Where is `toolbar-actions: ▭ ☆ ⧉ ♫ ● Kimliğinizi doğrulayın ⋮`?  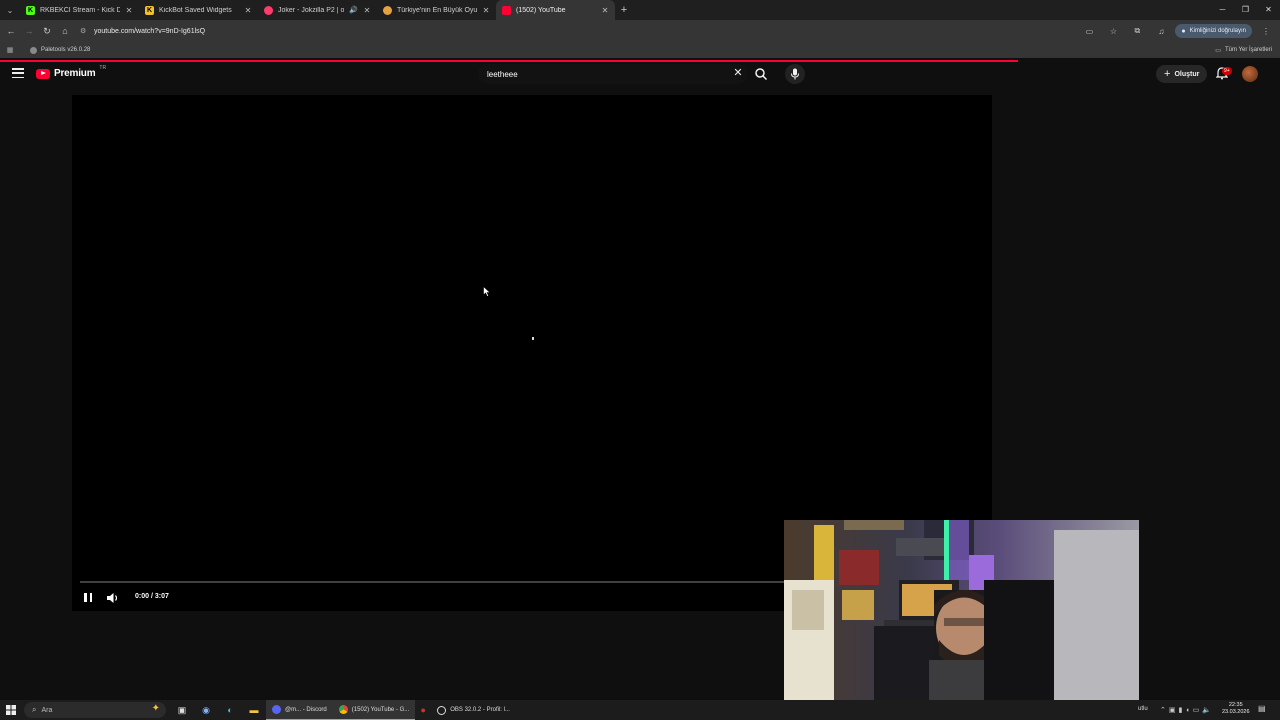
toolbar-actions: ▭ ☆ ⧉ ♫ ● Kimliğinizi doğrulayın ⋮ is located at coordinates (1179, 31).